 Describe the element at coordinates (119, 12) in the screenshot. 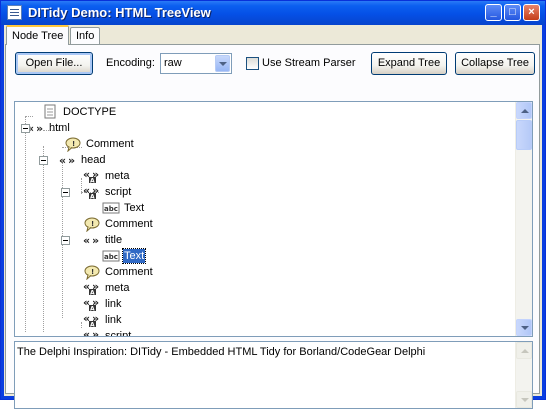

I see `window-title: DITidy Demo: HTML TreeView` at that location.